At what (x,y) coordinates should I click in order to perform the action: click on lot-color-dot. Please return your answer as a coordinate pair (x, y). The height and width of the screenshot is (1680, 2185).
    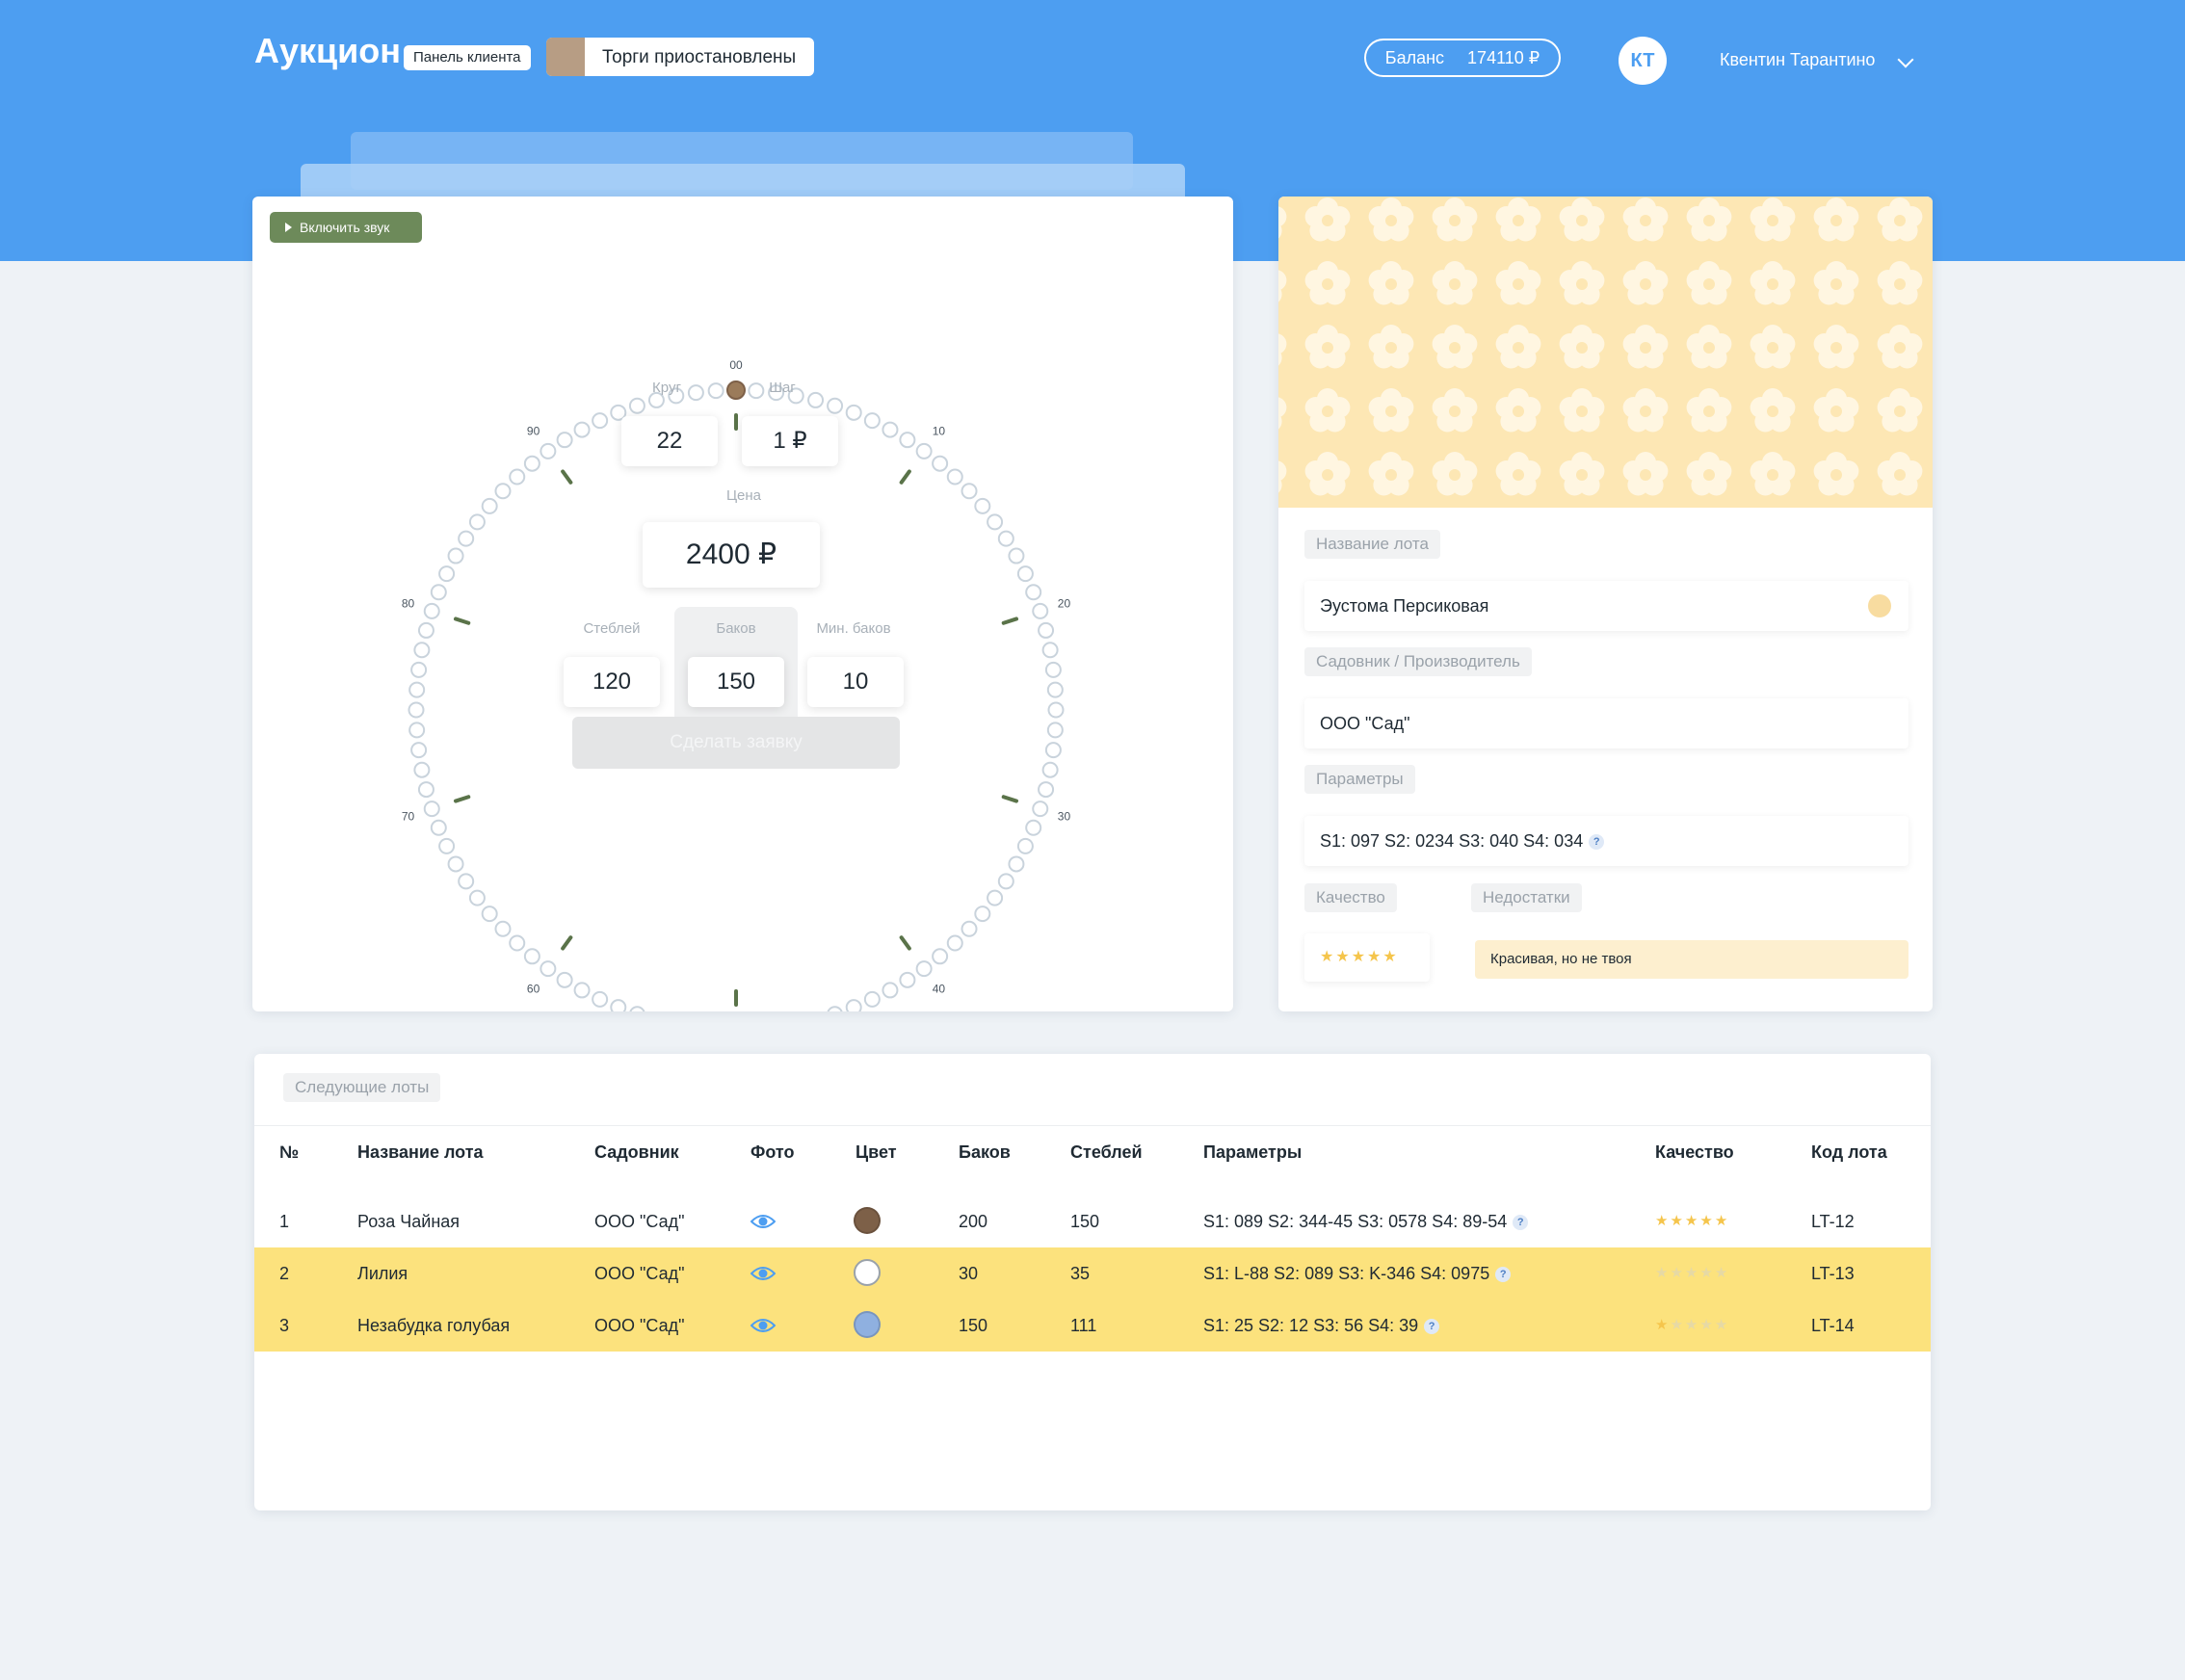
    Looking at the image, I should click on (1879, 605).